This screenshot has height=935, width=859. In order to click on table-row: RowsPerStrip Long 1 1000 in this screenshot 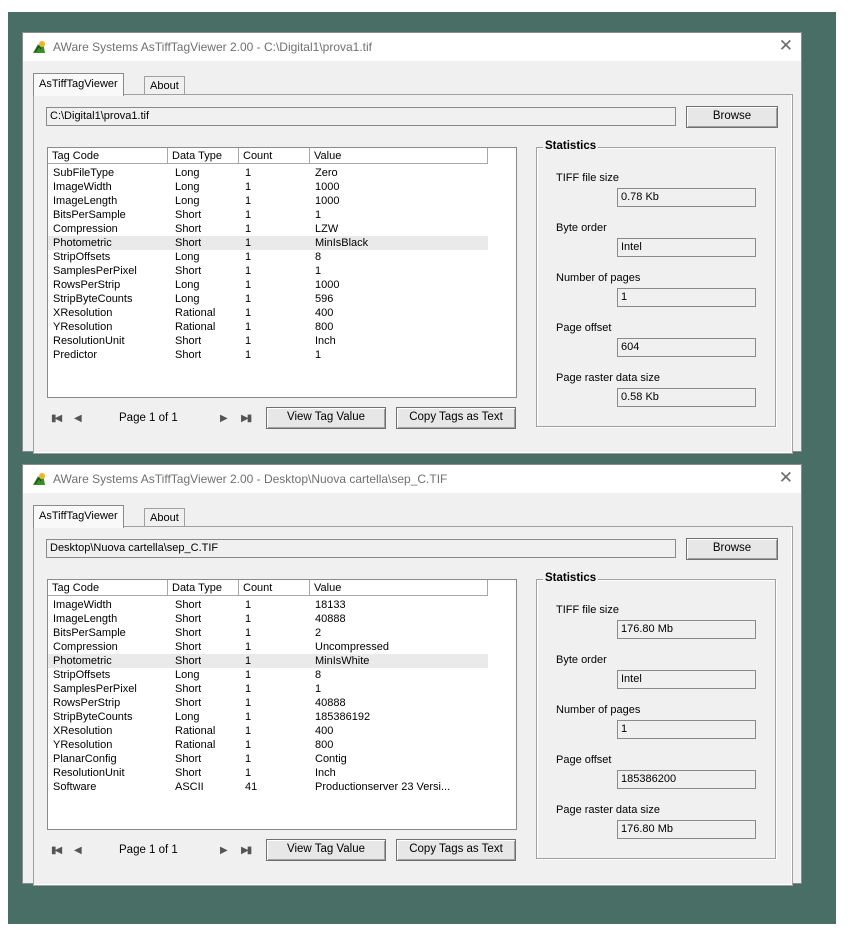, I will do `click(282, 285)`.